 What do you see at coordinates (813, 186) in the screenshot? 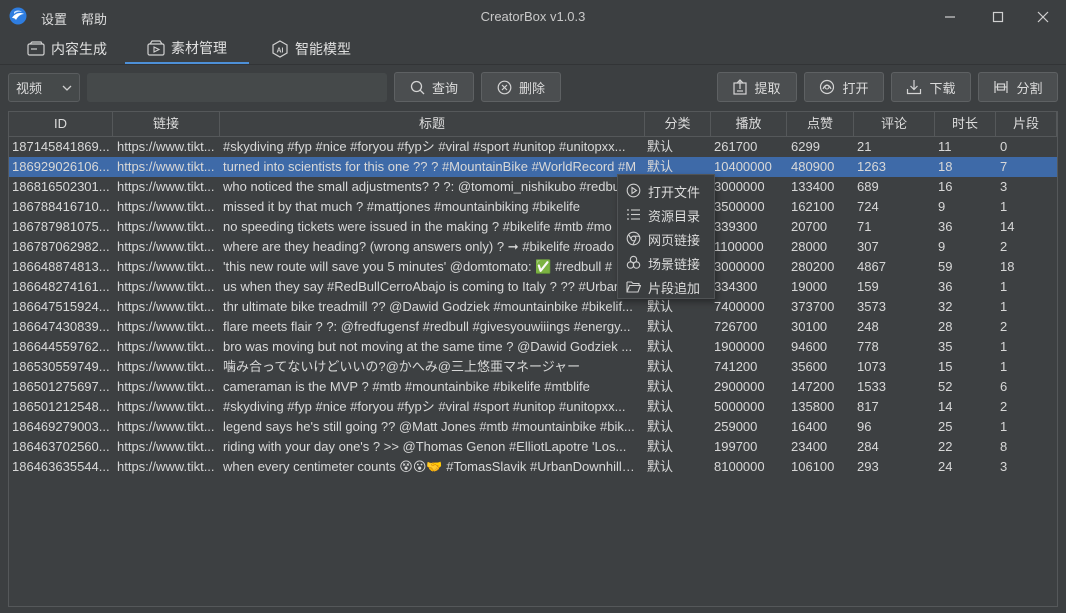
I see `cell-likes: 133400` at bounding box center [813, 186].